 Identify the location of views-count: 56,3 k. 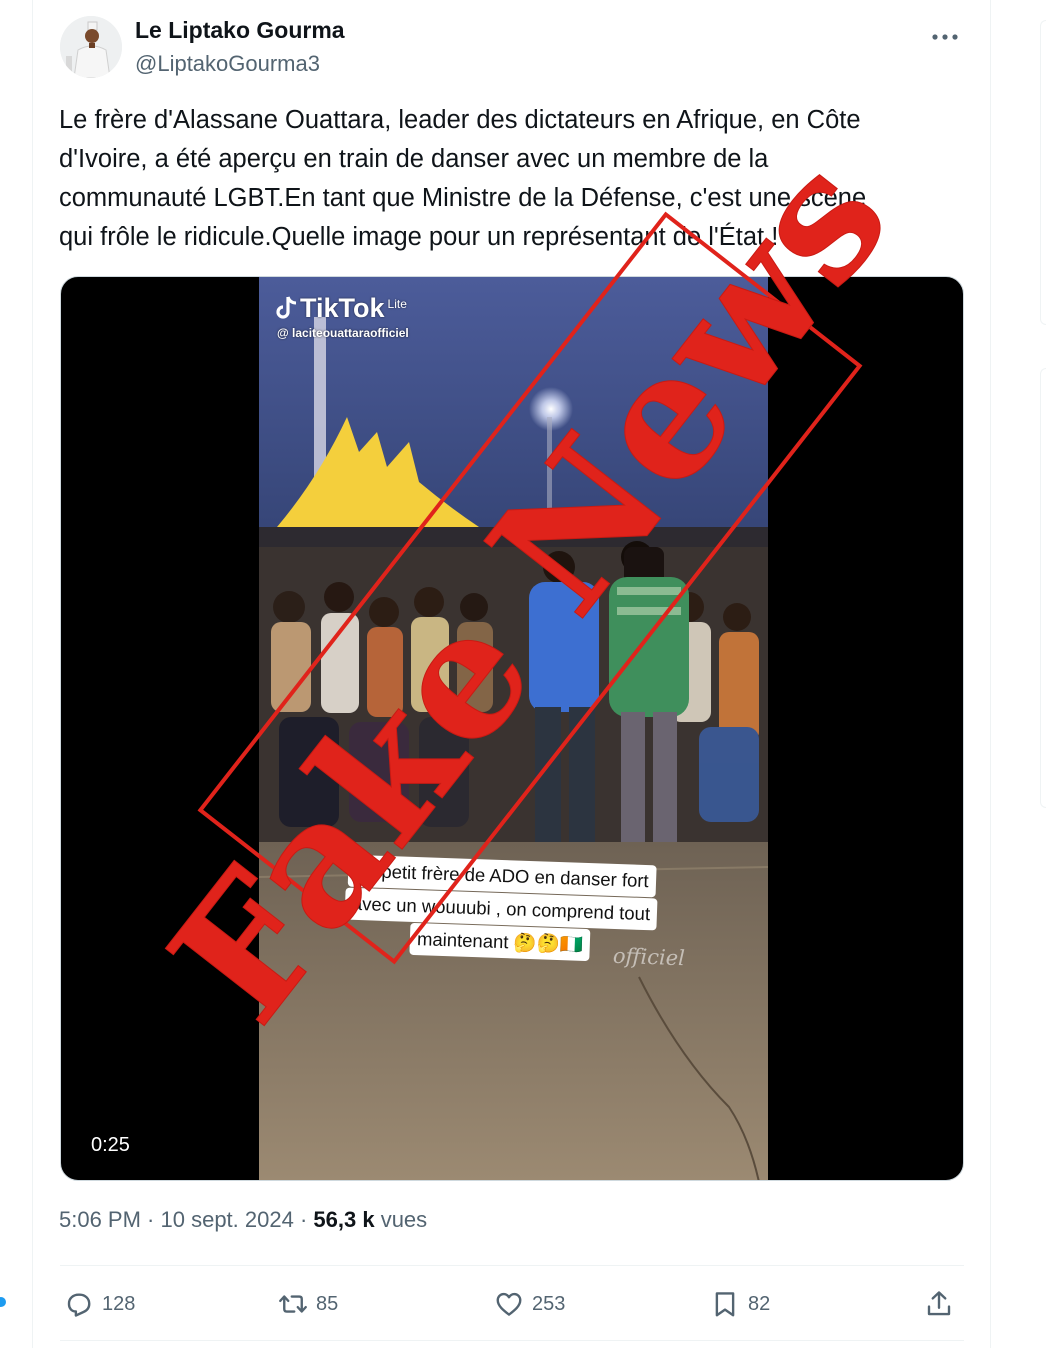
(344, 1219).